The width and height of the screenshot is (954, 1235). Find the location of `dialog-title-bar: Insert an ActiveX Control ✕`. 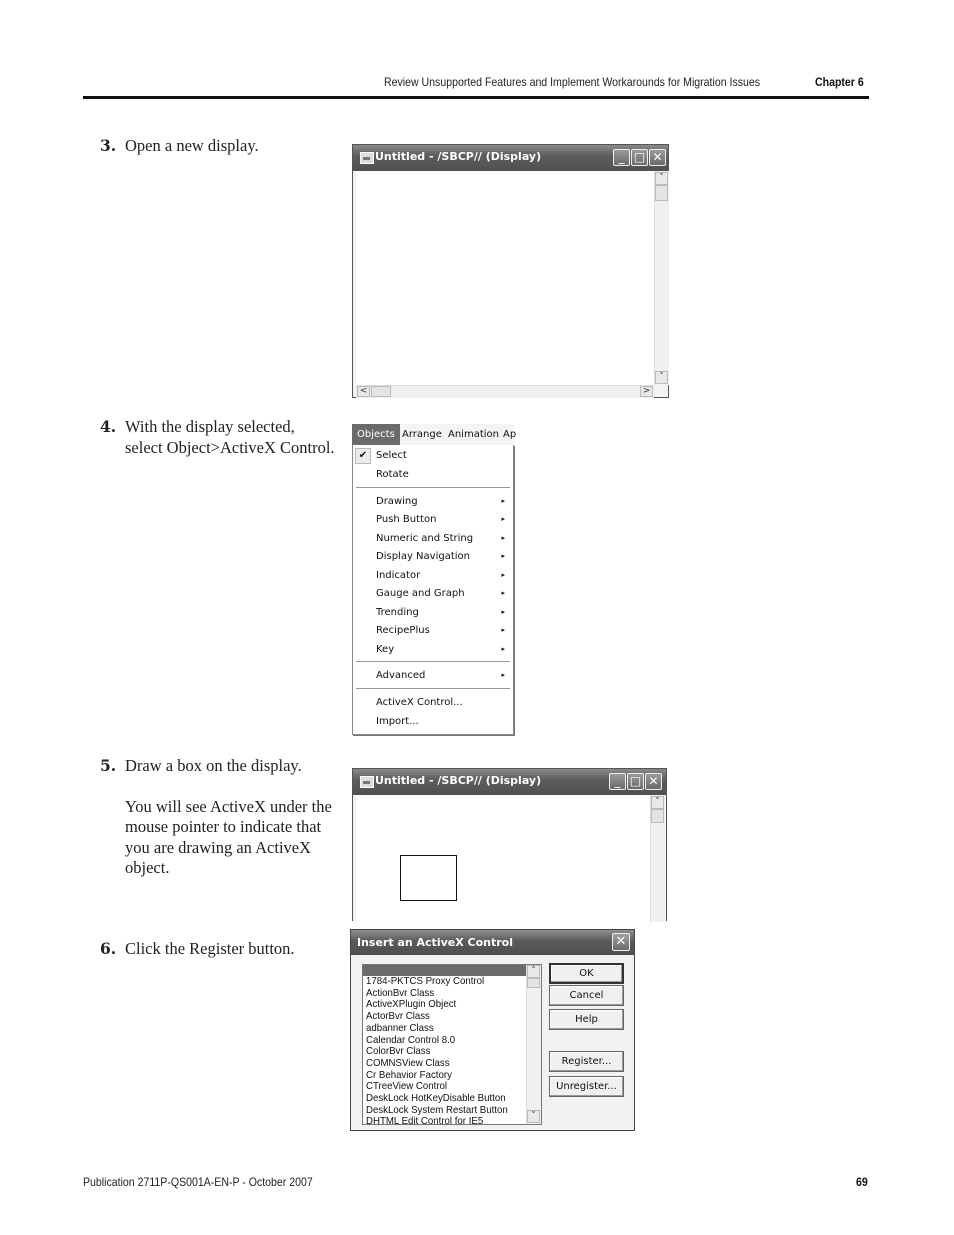

dialog-title-bar: Insert an ActiveX Control ✕ is located at coordinates (492, 942).